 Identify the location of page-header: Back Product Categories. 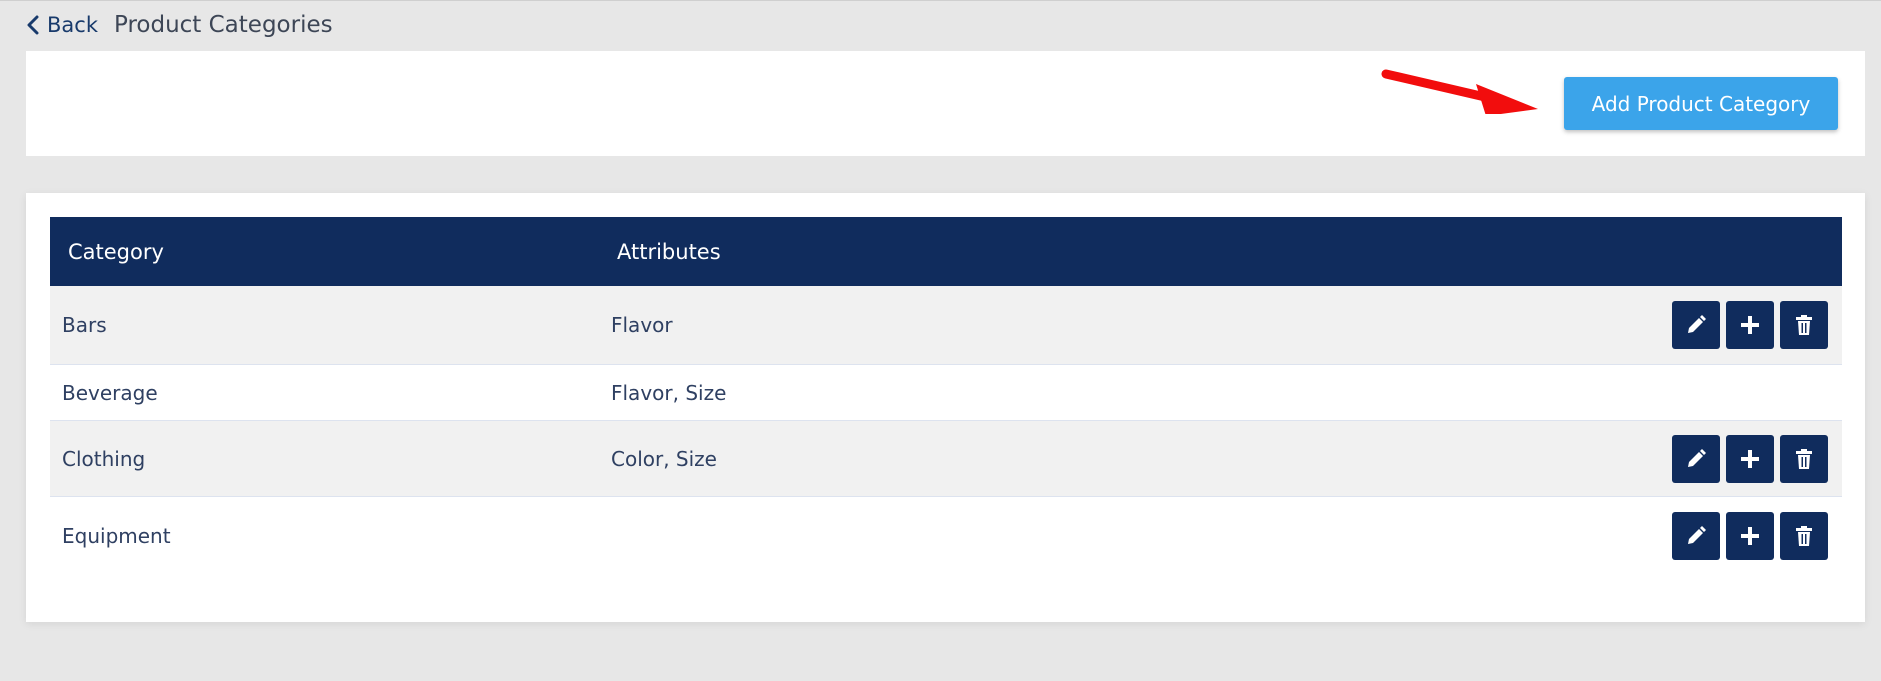
(179, 25).